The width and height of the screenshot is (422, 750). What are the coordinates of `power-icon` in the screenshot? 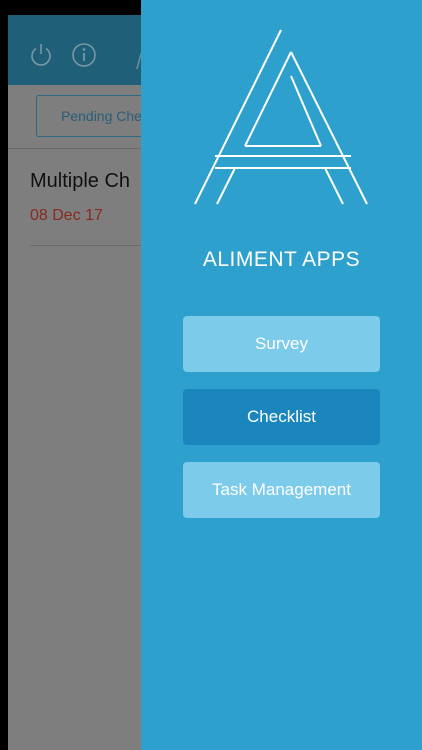 It's located at (41, 55).